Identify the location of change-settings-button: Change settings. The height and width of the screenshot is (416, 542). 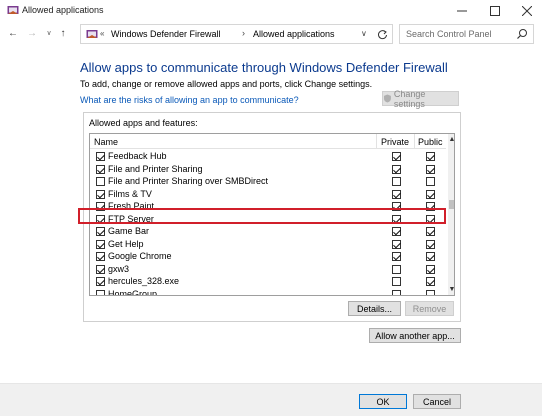
(420, 98).